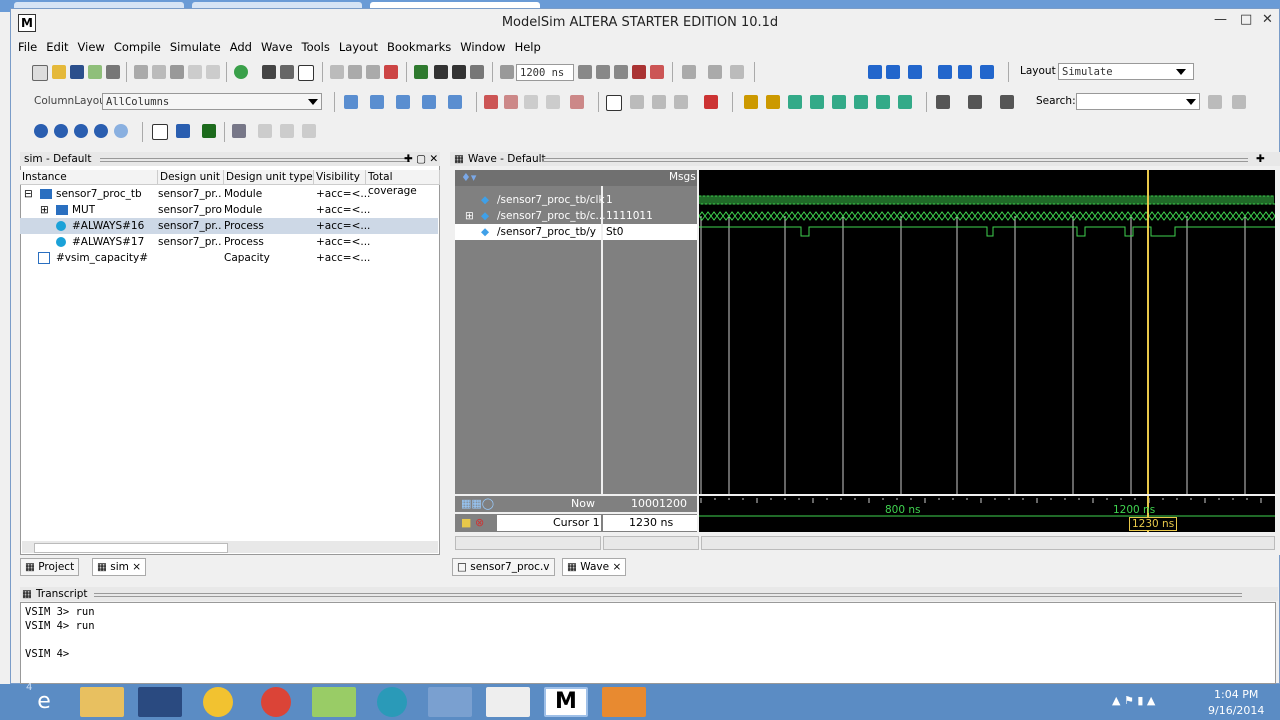 Image resolution: width=1280 pixels, height=720 pixels. I want to click on close-icon: ✕, so click(1267, 19).